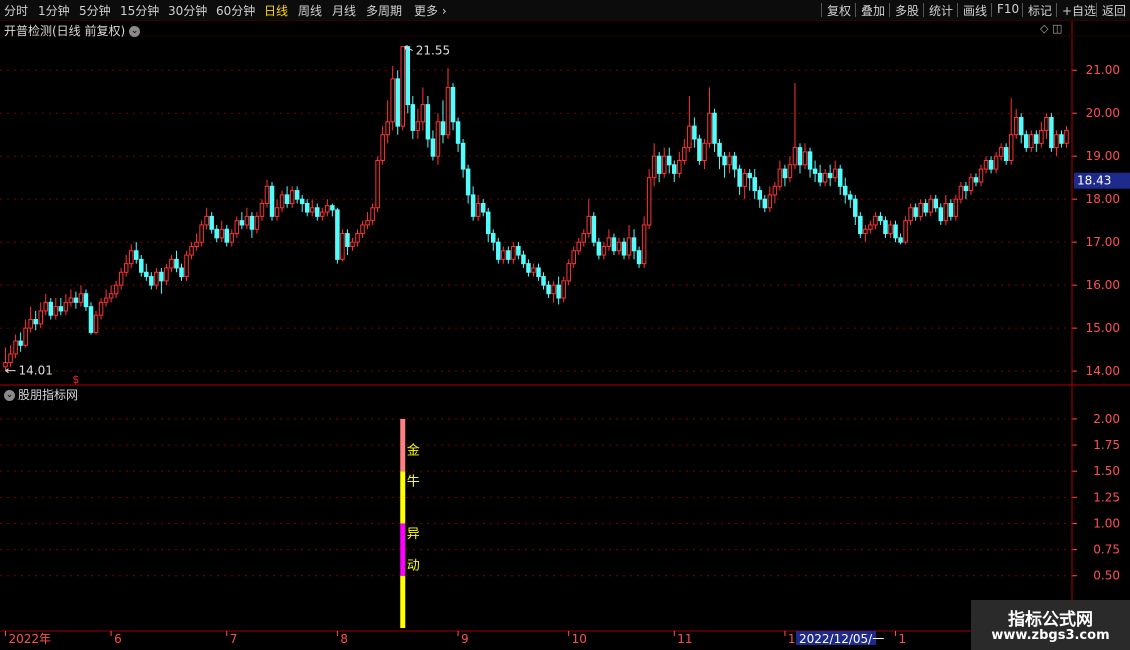 Image resolution: width=1130 pixels, height=650 pixels. What do you see at coordinates (1040, 10) in the screenshot?
I see `toolbar-button-6: 标记` at bounding box center [1040, 10].